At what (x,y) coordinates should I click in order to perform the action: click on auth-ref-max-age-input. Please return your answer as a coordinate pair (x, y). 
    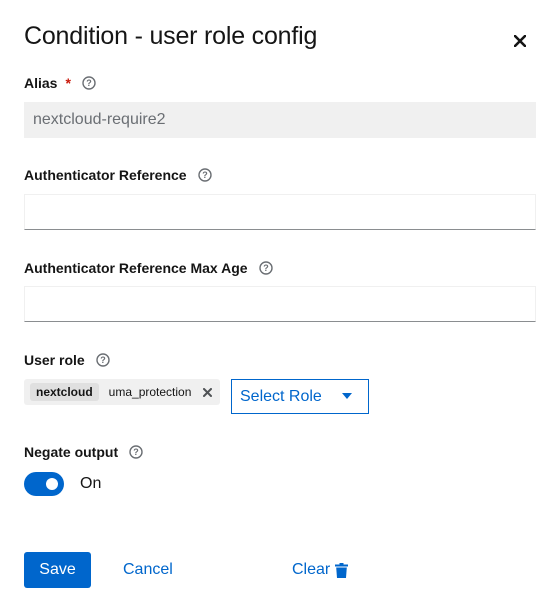
    Looking at the image, I should click on (280, 304).